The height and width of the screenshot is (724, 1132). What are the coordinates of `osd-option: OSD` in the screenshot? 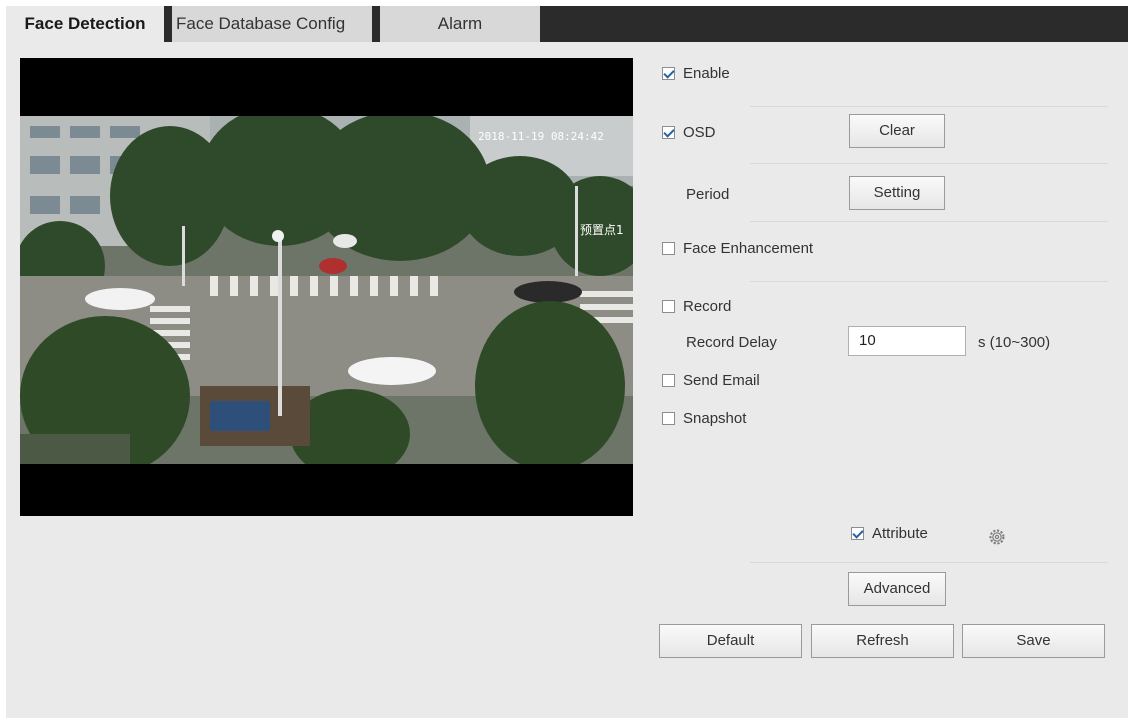 It's located at (689, 132).